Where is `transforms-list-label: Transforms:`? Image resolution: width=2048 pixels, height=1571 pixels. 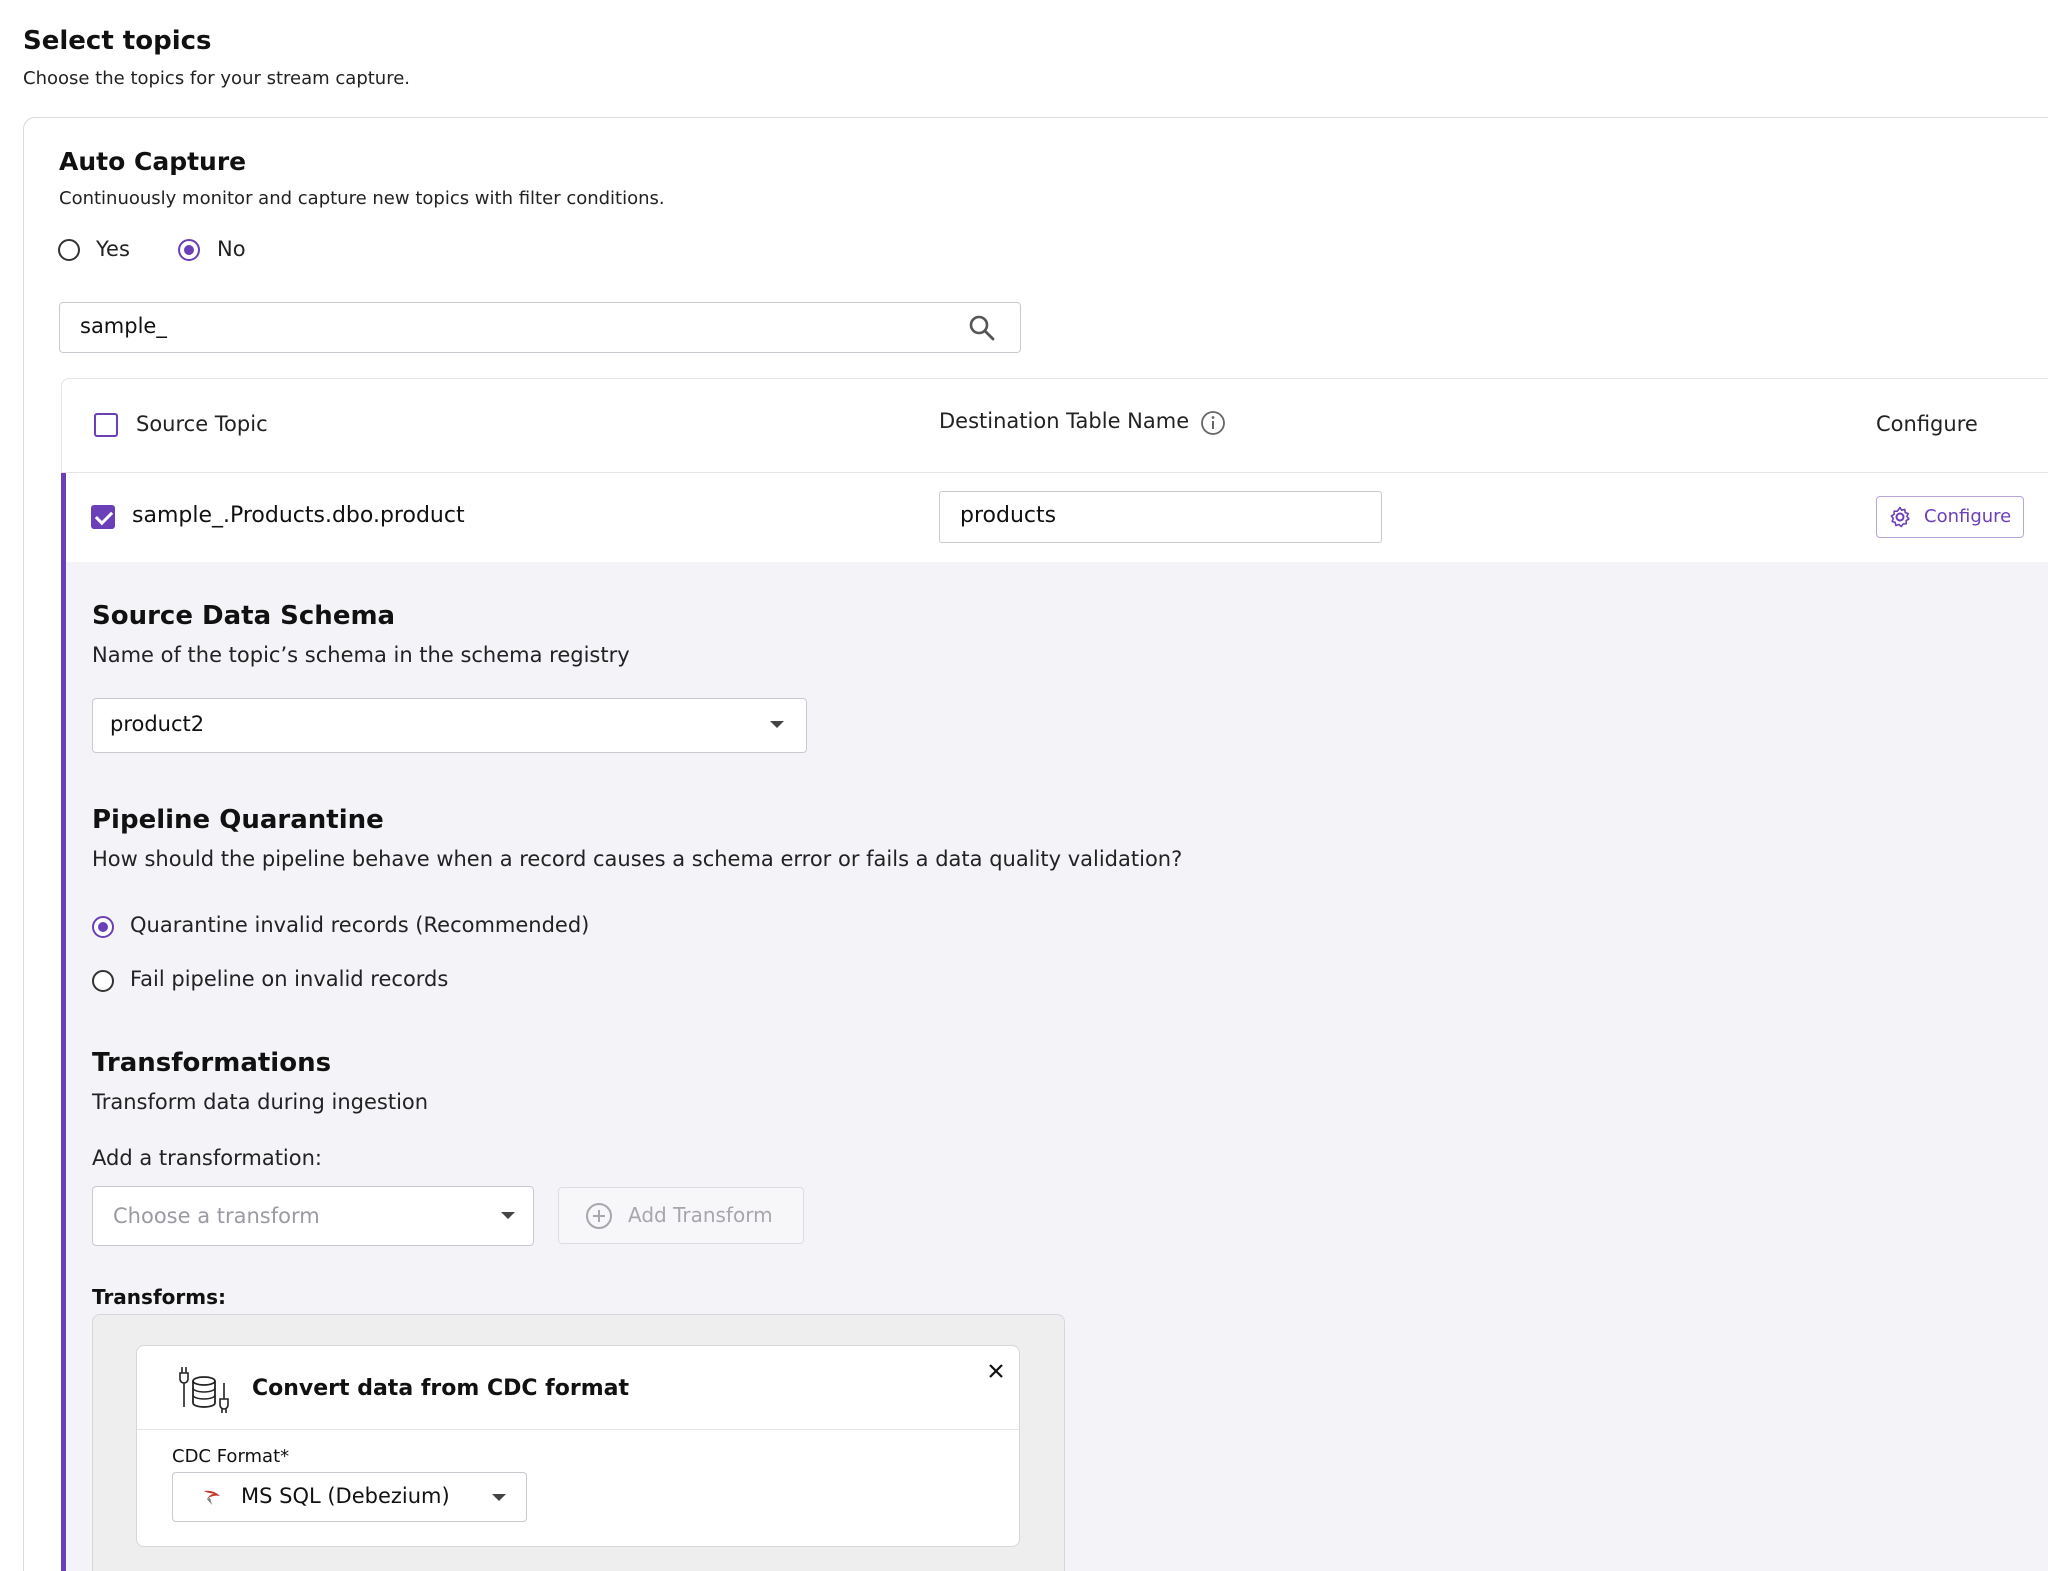 transforms-list-label: Transforms: is located at coordinates (159, 1297).